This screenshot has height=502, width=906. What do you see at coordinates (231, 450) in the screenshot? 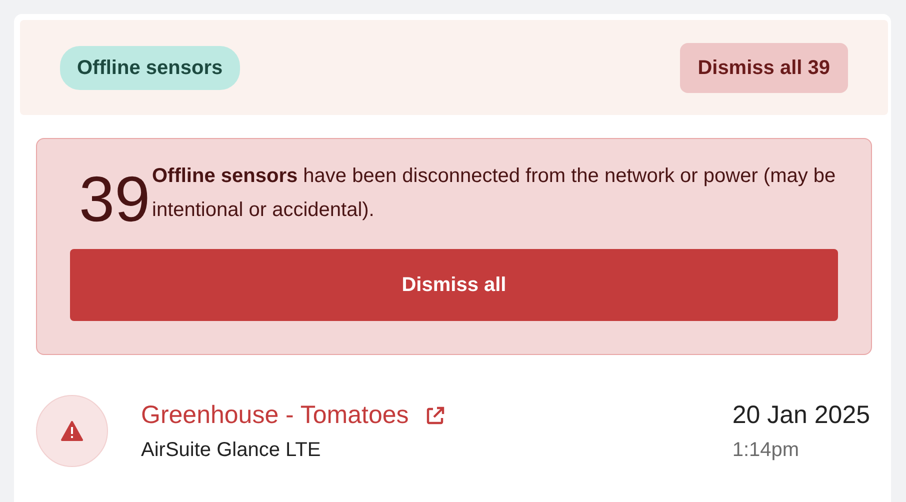
I see `device-name: AirSuite Glance LTE` at bounding box center [231, 450].